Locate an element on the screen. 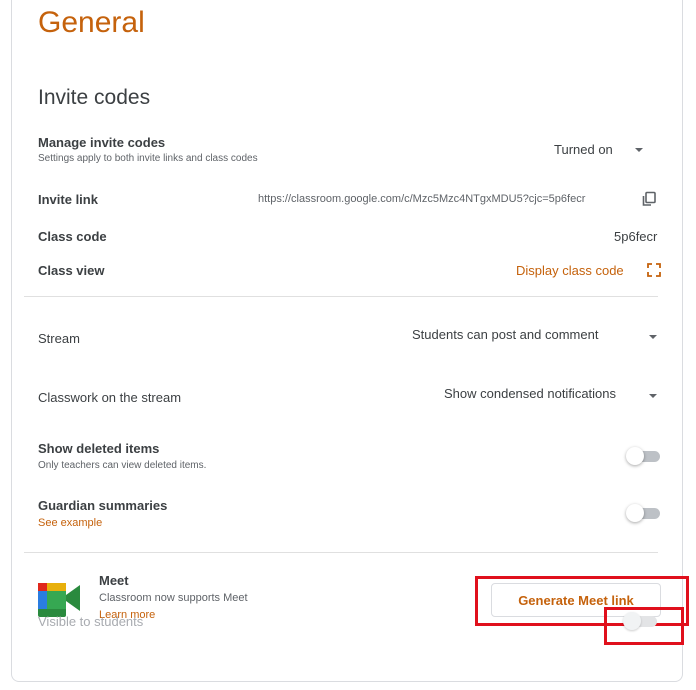 The height and width of the screenshot is (690, 696). class-view-label: Class view is located at coordinates (71, 270).